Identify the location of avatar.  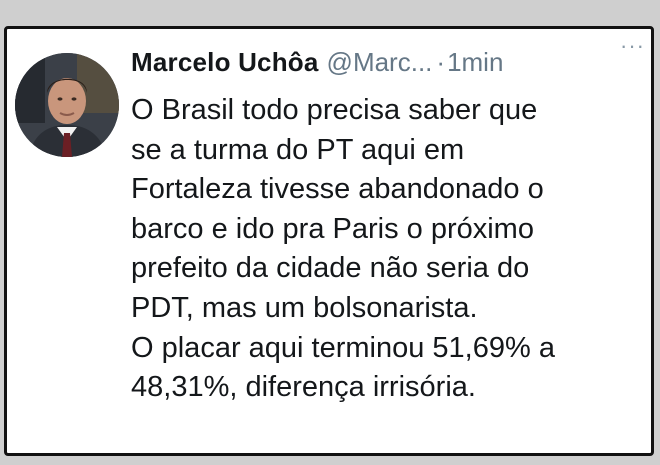
(67, 105).